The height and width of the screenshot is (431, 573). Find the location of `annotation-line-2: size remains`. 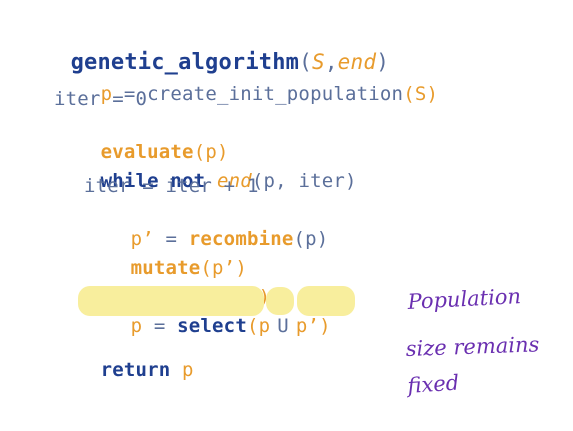

annotation-line-2: size remains is located at coordinates (472, 346).